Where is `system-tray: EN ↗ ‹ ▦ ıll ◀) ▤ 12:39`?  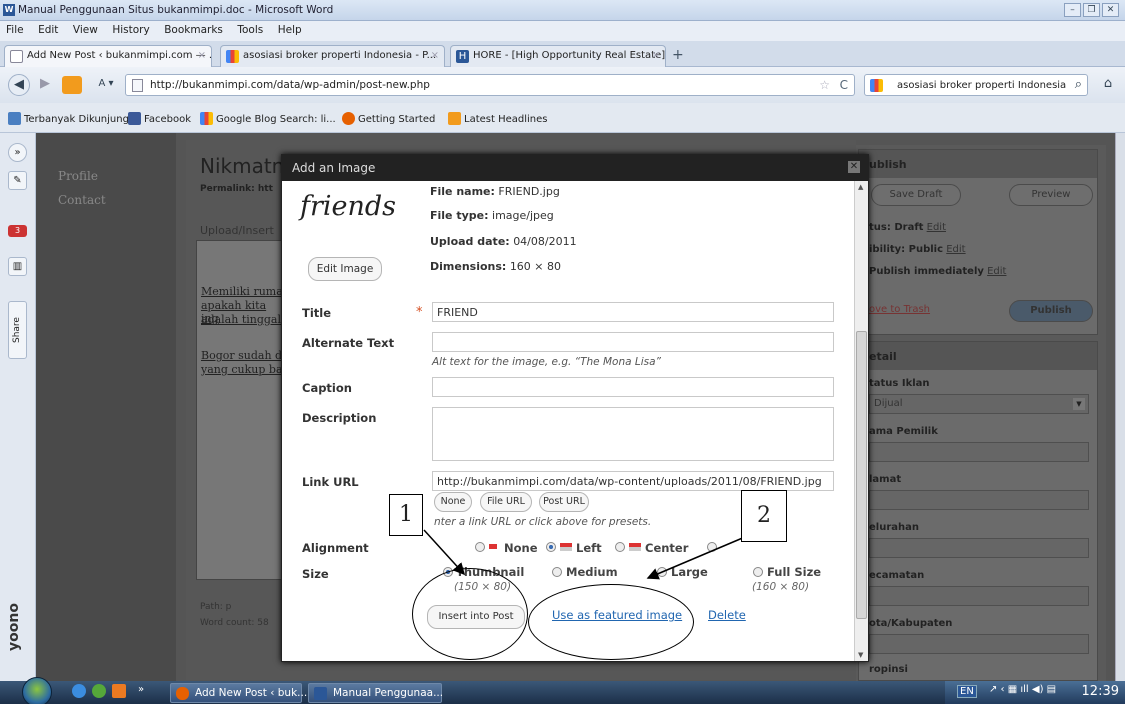
system-tray: EN ↗ ‹ ▦ ıll ◀) ▤ 12:39 is located at coordinates (1035, 692).